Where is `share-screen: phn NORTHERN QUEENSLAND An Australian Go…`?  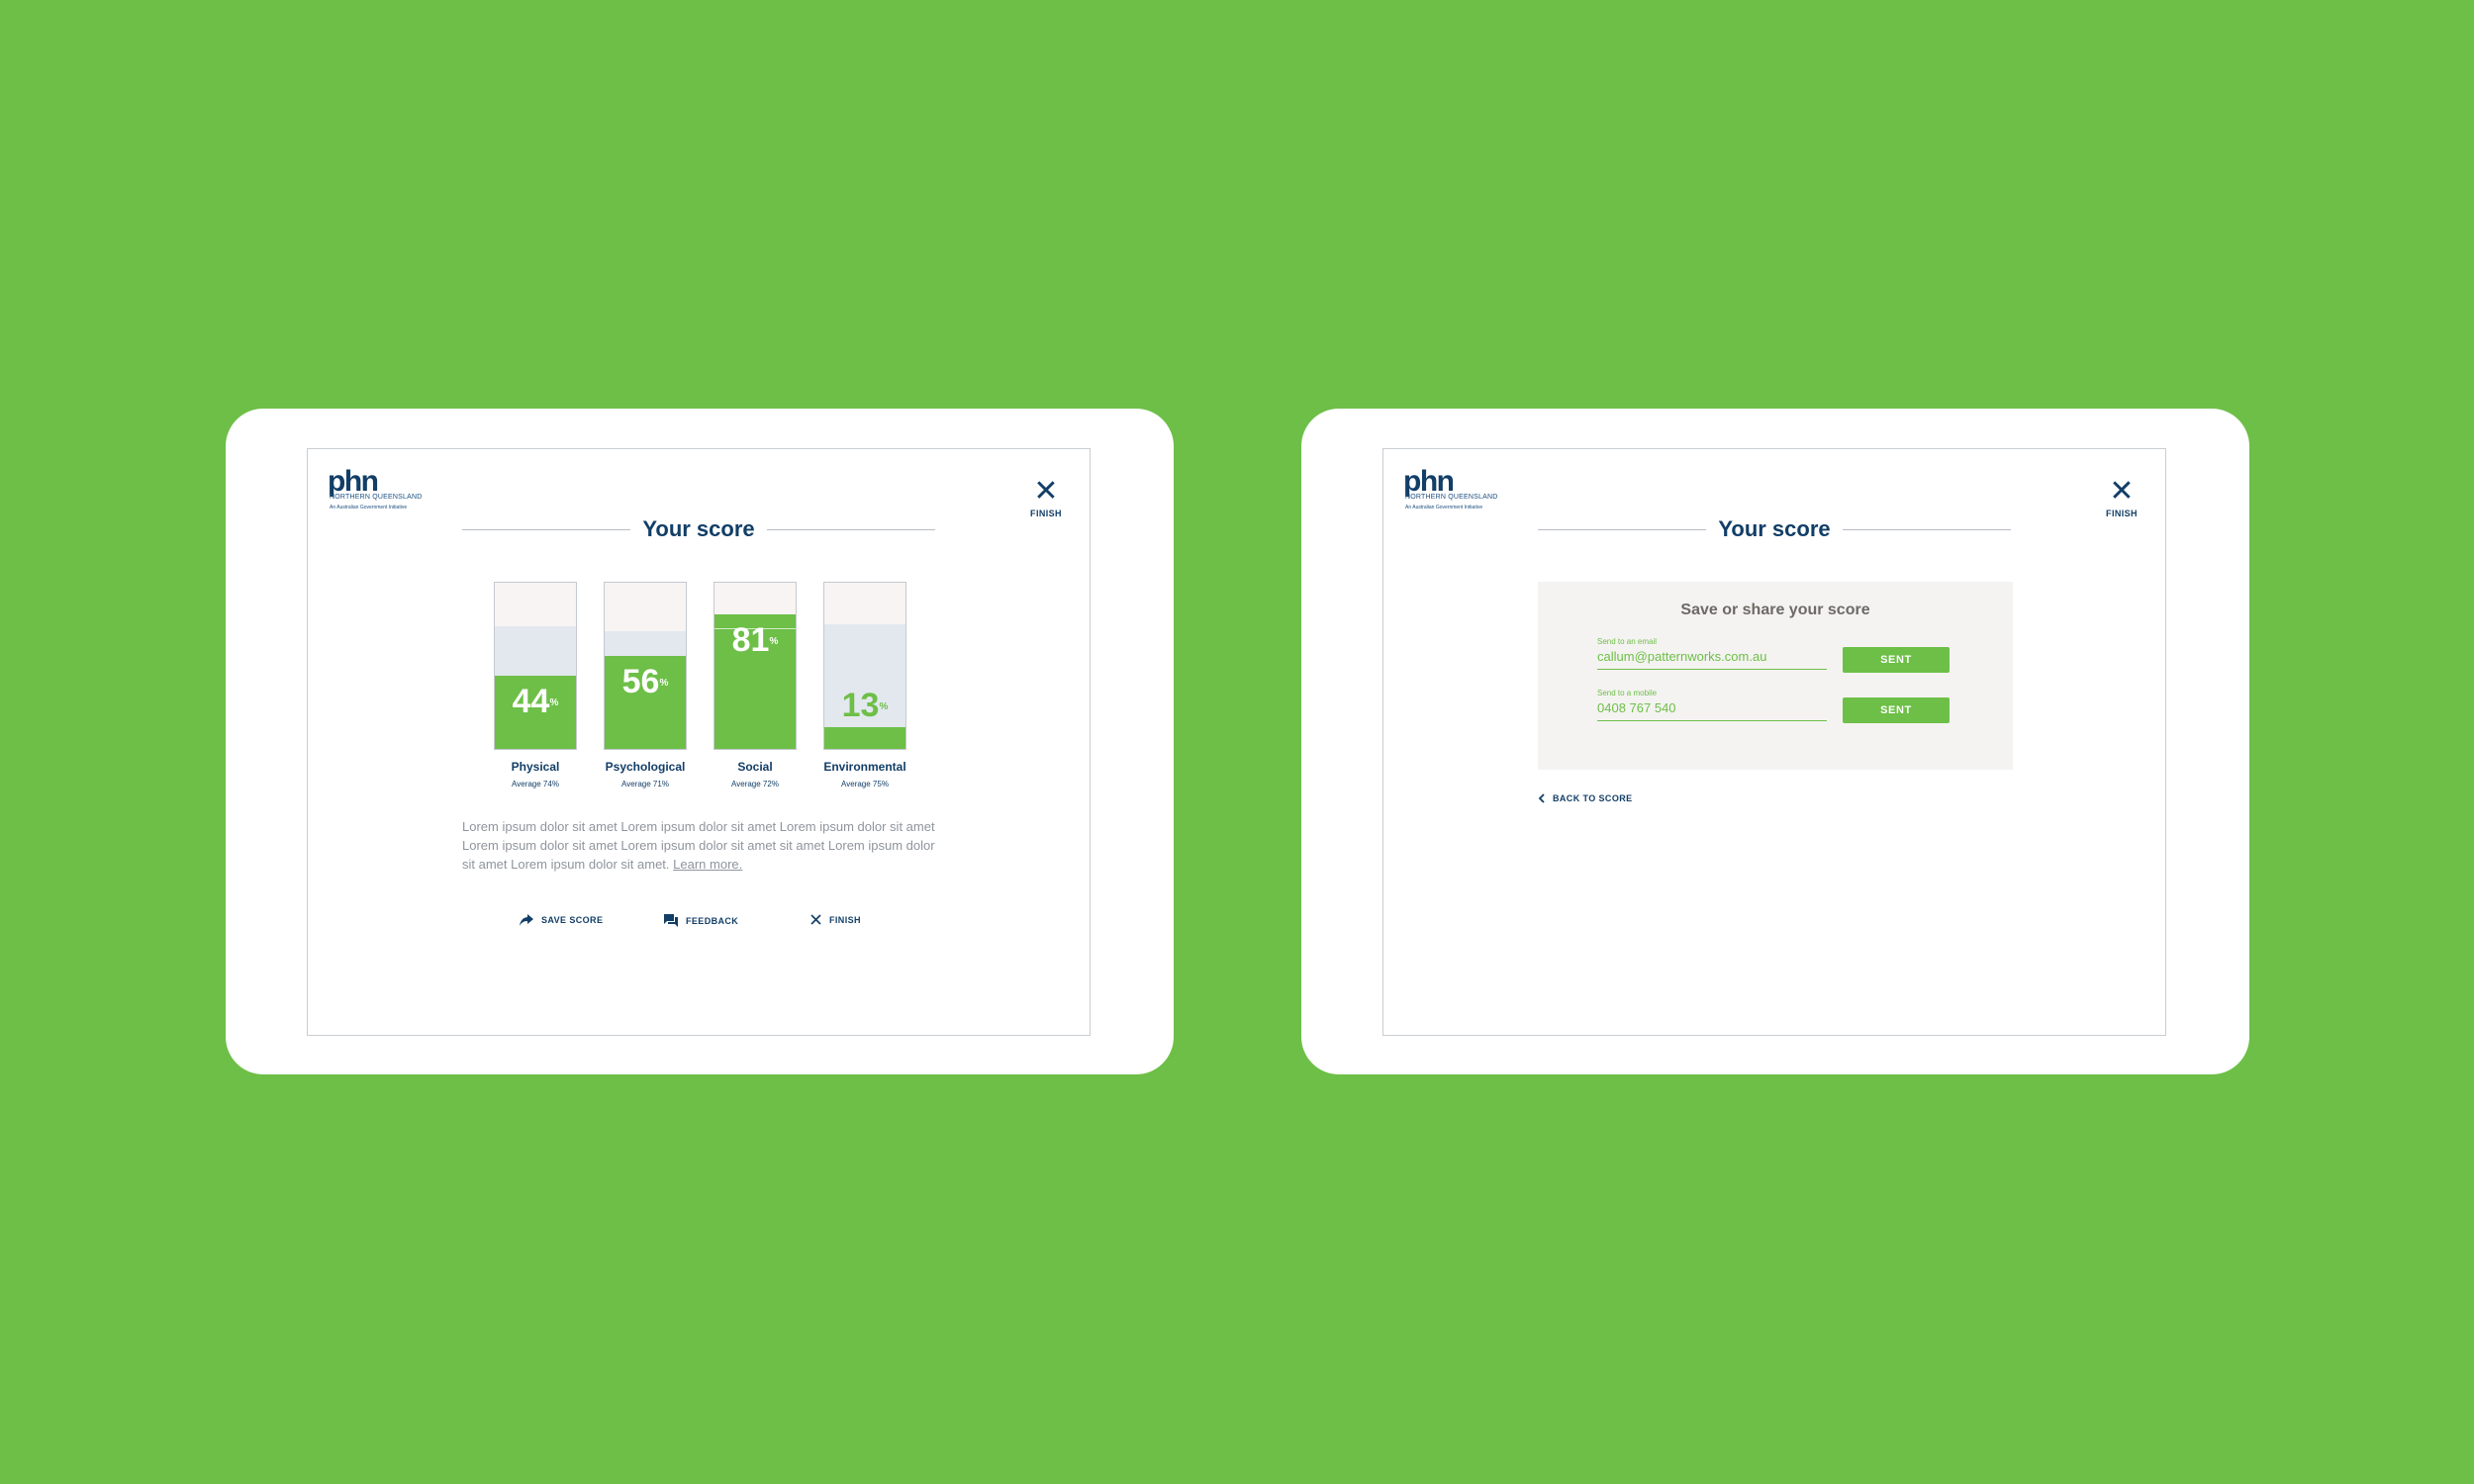
share-screen: phn NORTHERN QUEENSLAND An Australian Go… is located at coordinates (1774, 742).